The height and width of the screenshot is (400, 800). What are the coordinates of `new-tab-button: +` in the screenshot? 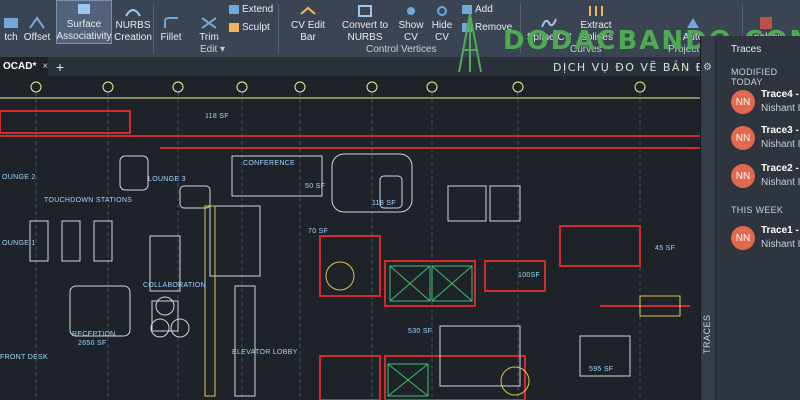 It's located at (60, 66).